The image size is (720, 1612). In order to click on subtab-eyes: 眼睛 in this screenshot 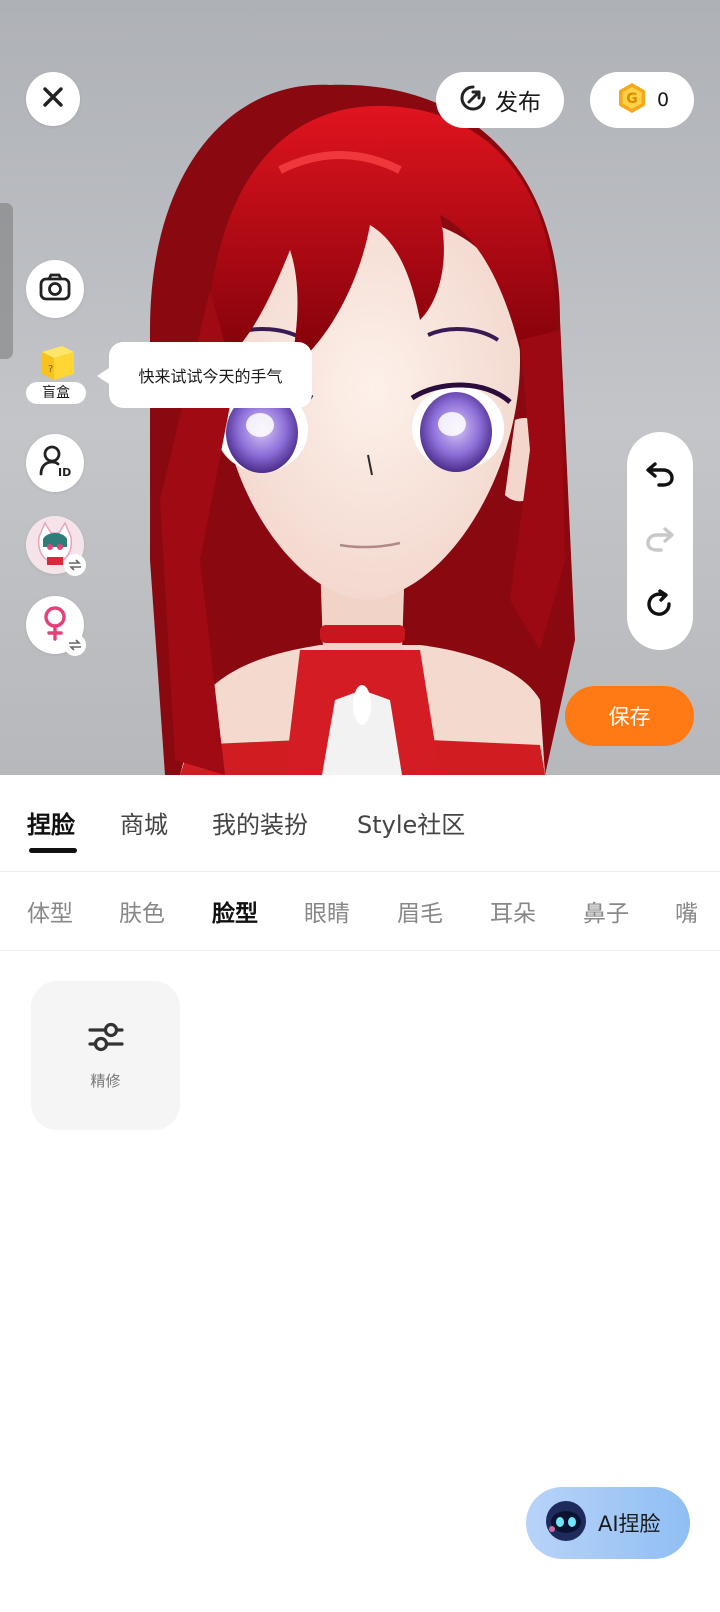, I will do `click(327, 911)`.